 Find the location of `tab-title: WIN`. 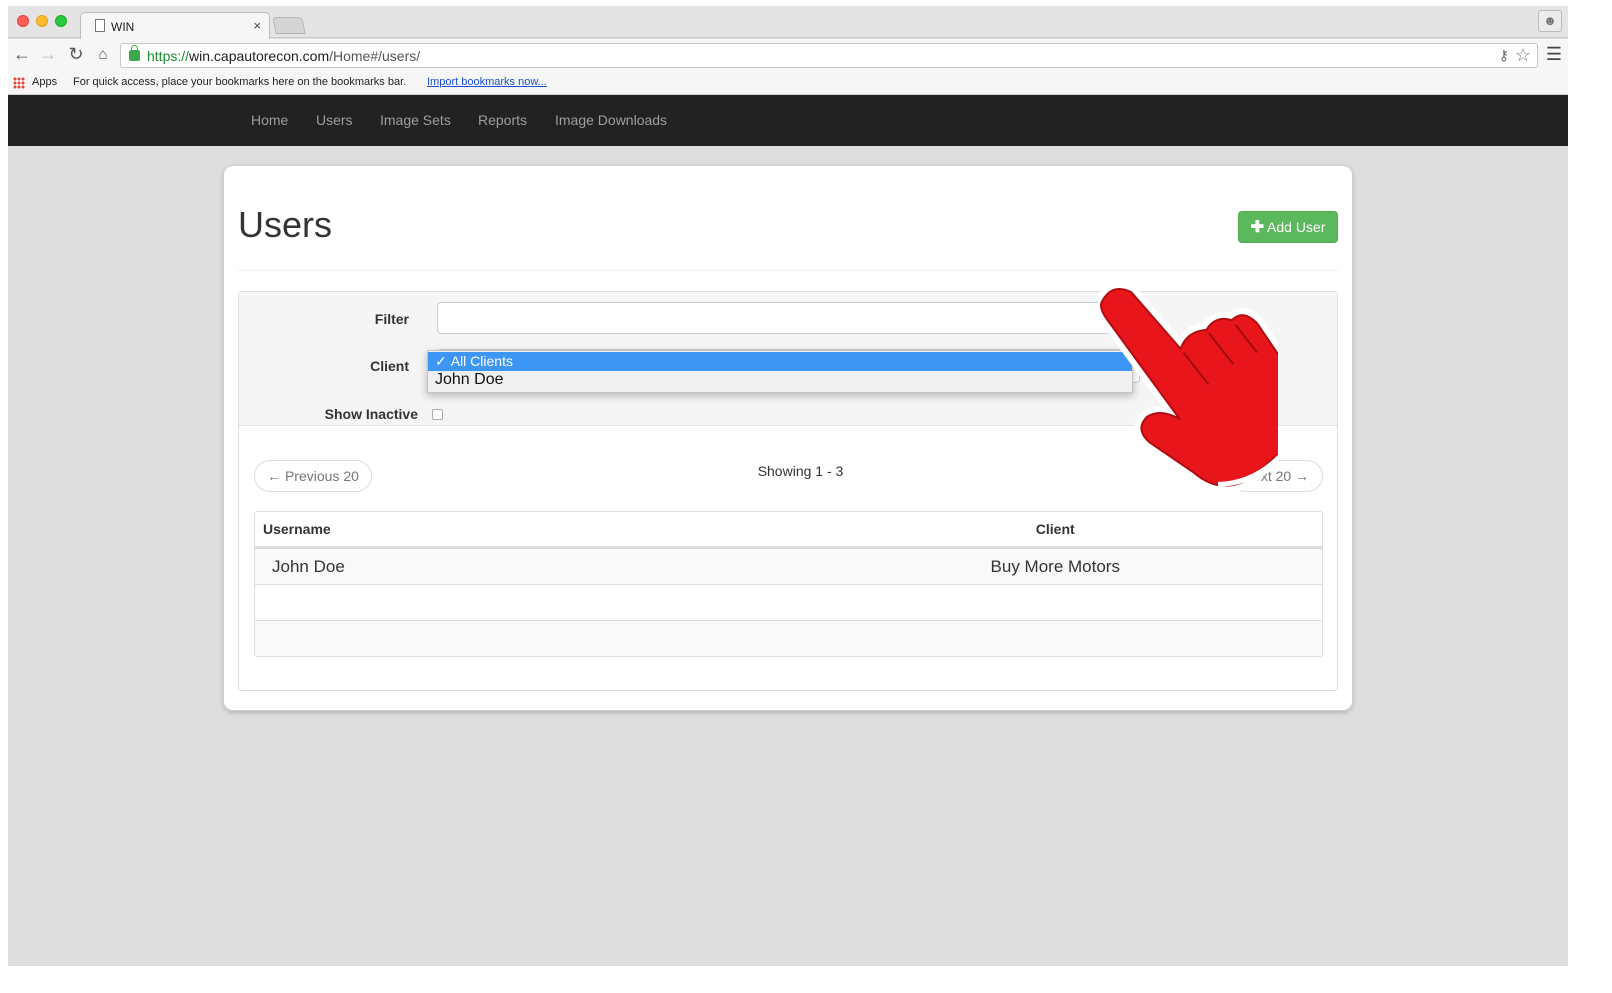

tab-title: WIN is located at coordinates (123, 27).